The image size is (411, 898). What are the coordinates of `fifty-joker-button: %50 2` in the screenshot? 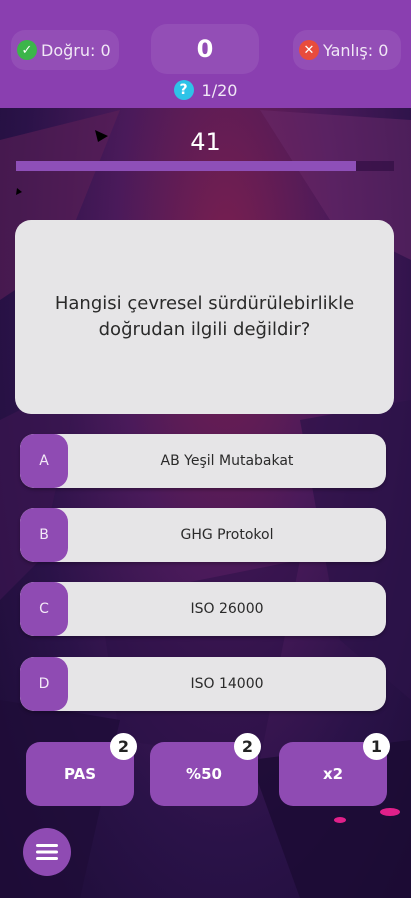 It's located at (205, 769).